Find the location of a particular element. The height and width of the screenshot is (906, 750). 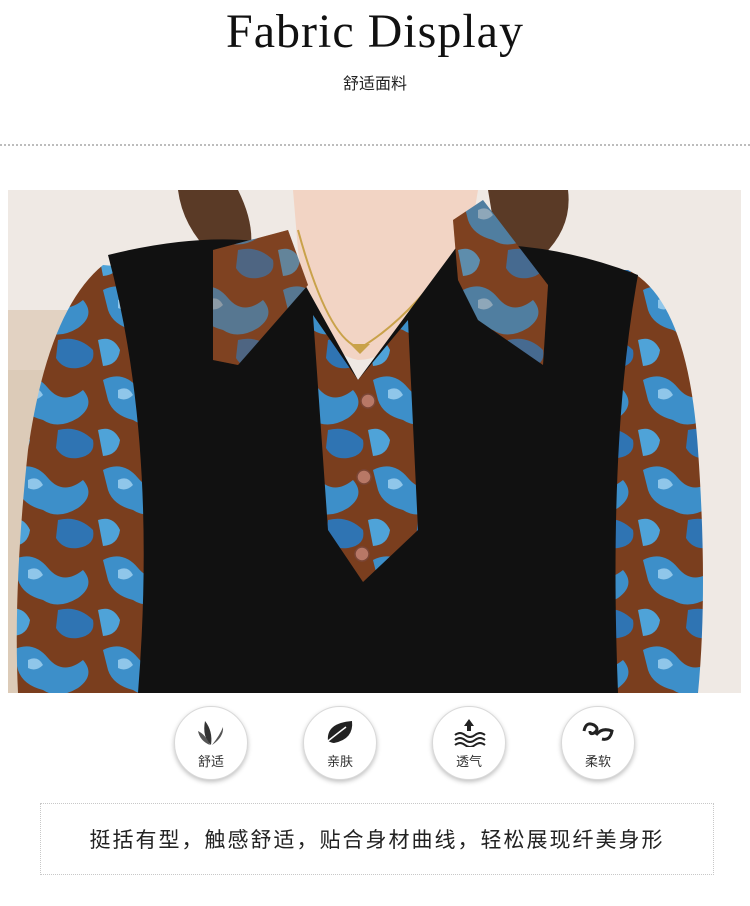

feature-icons-row: 舒适 亲肤 透气 柔软 is located at coordinates (375, 746).